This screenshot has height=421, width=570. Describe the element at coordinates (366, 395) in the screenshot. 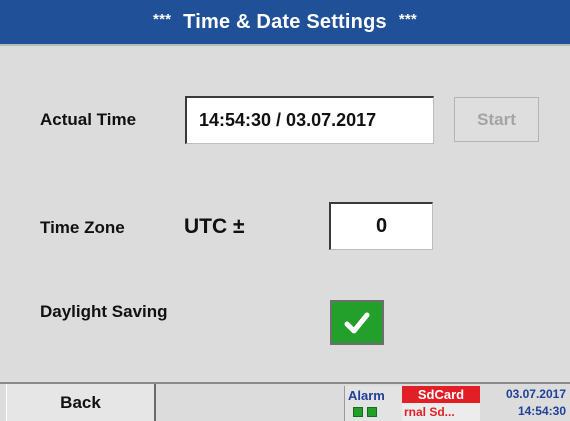

I see `alarm-label: Alarm` at that location.